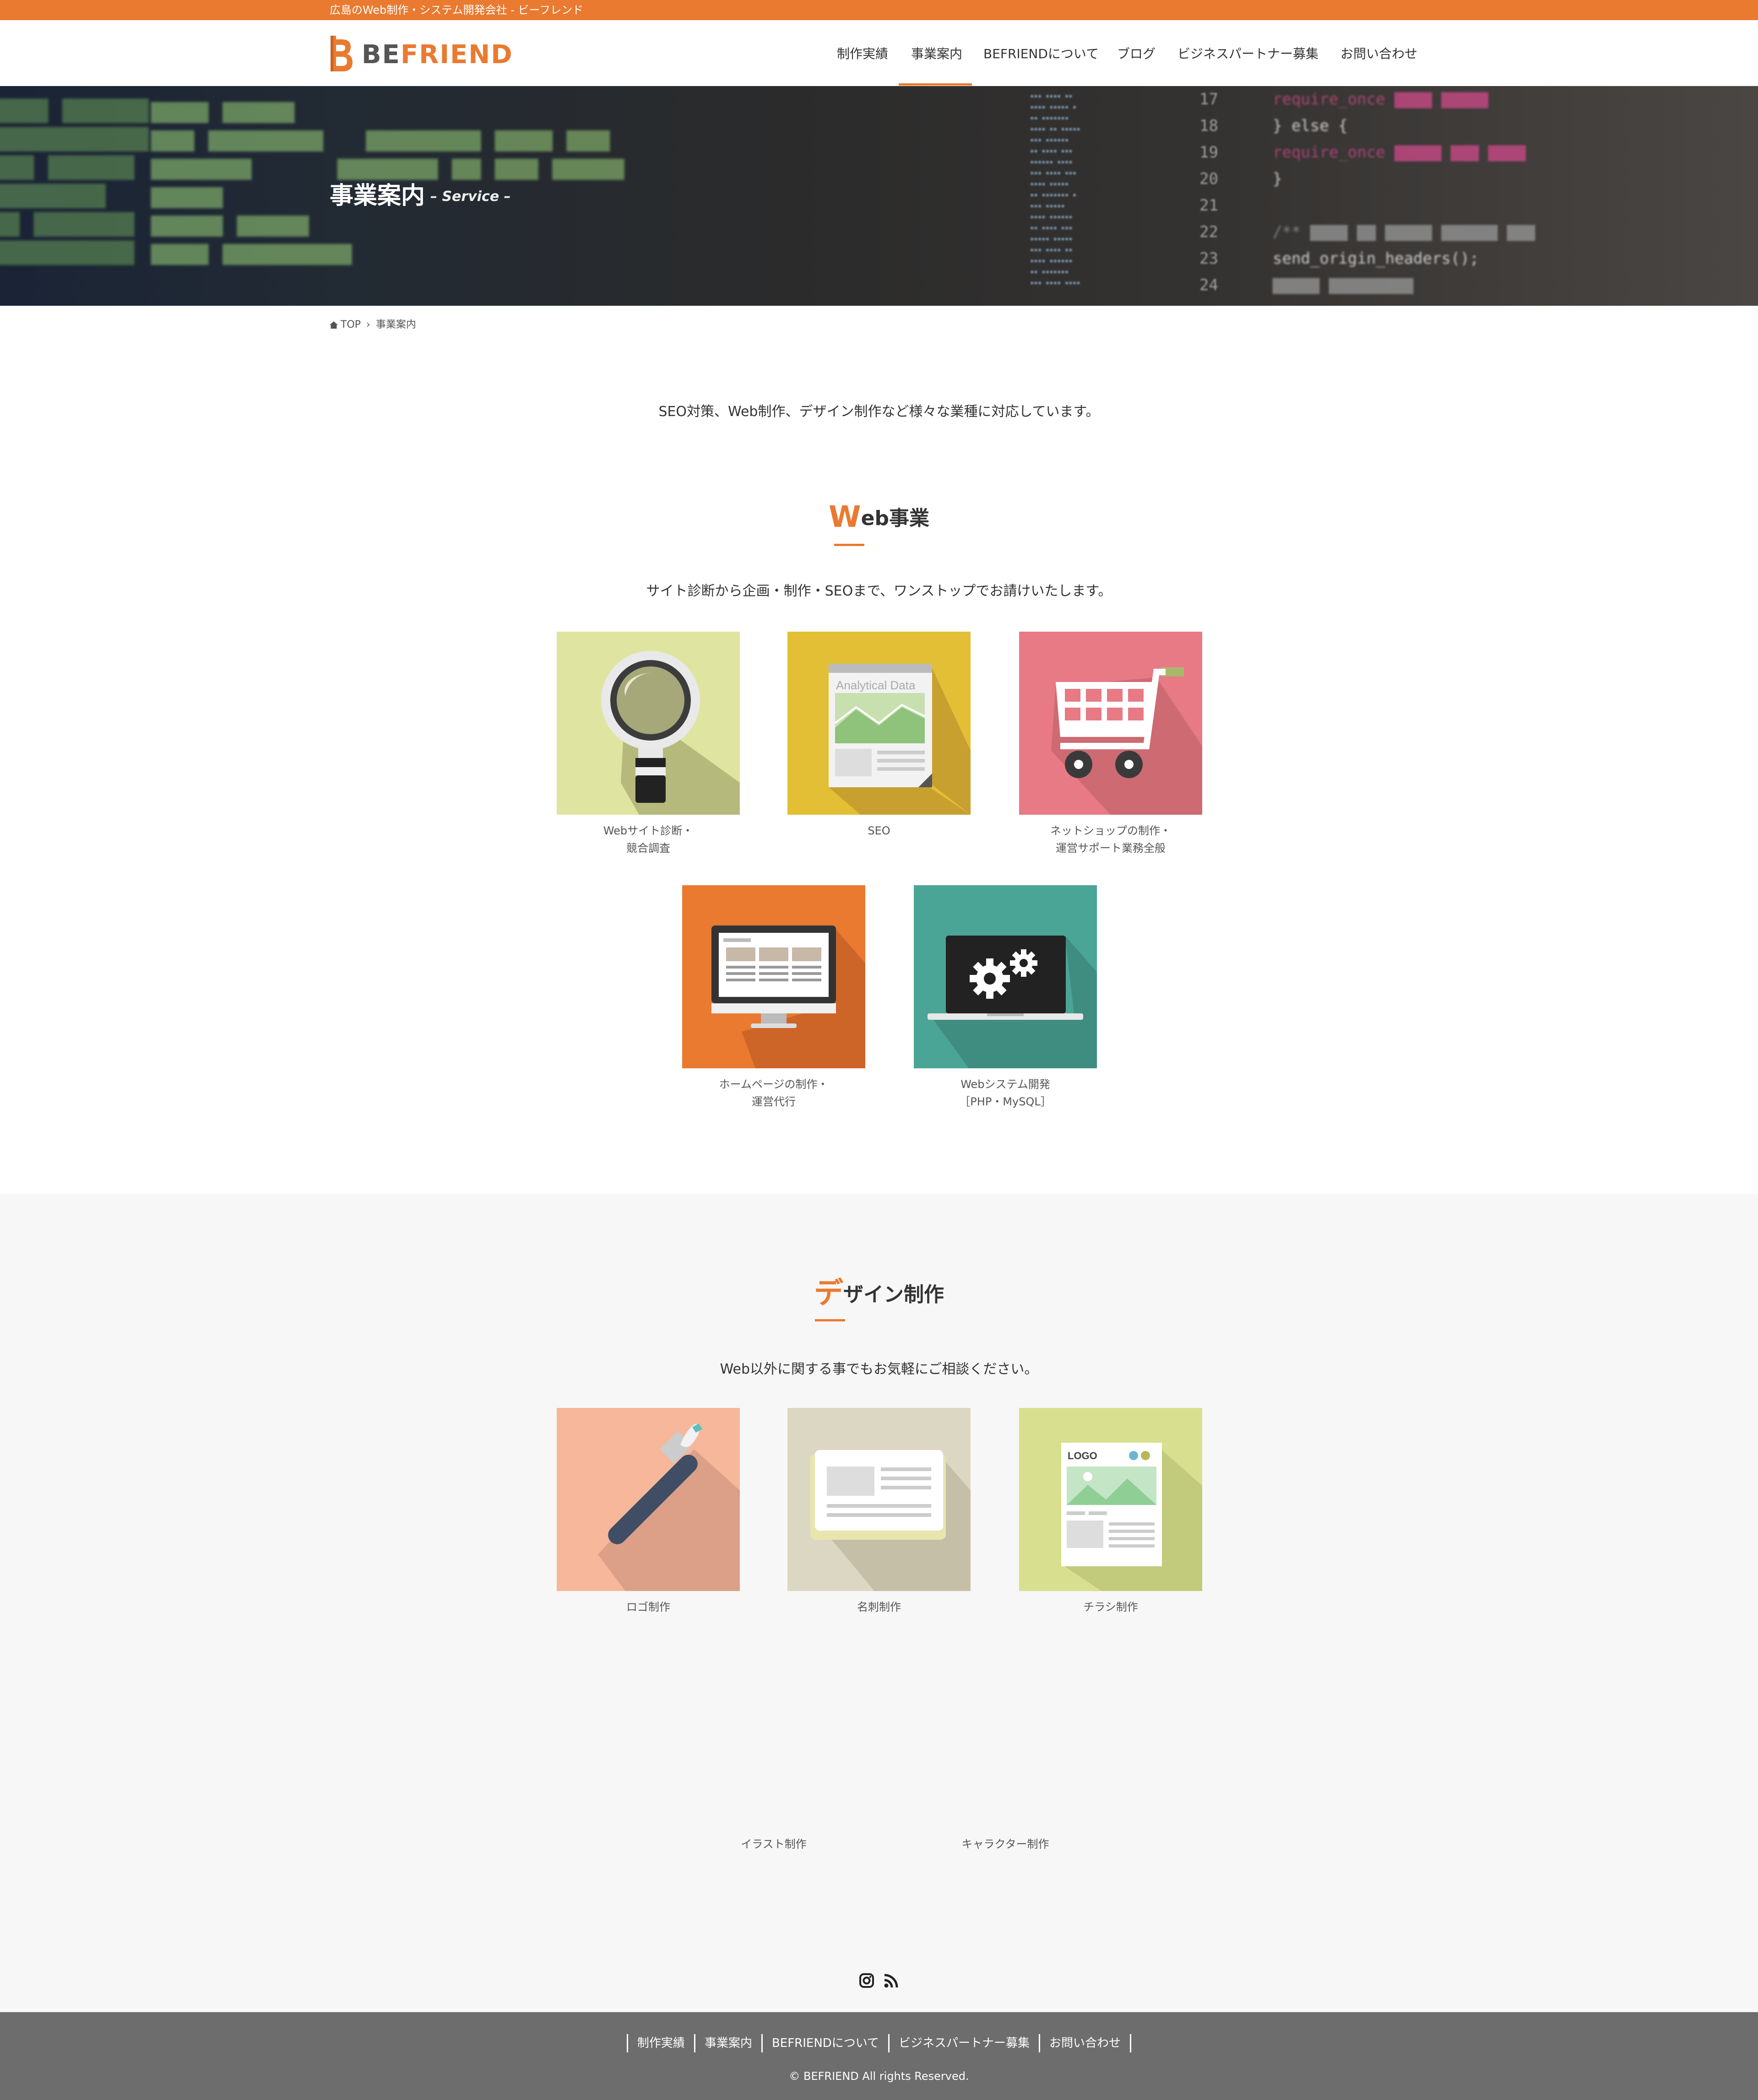 Image resolution: width=1758 pixels, height=2100 pixels. Describe the element at coordinates (1006, 1101) in the screenshot. I see `caption-line2: ［PHP・MySQL］` at that location.